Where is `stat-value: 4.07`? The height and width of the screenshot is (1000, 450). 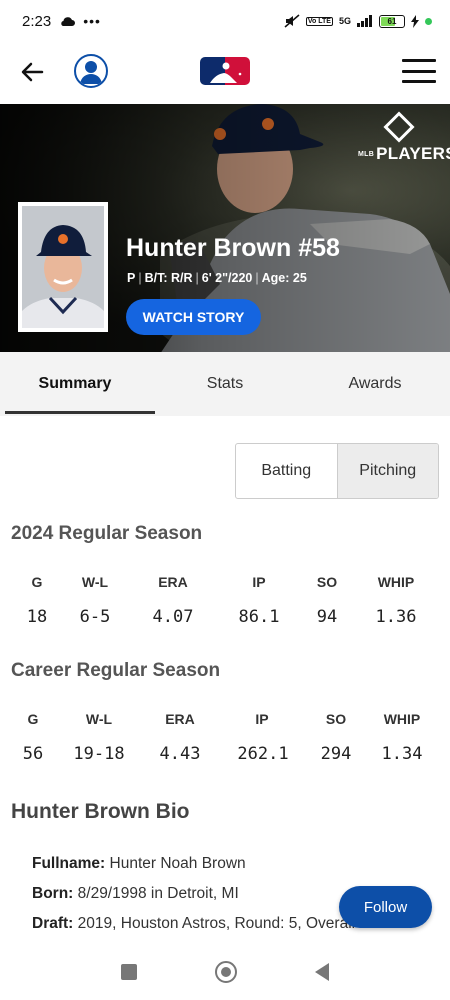 stat-value: 4.07 is located at coordinates (173, 617).